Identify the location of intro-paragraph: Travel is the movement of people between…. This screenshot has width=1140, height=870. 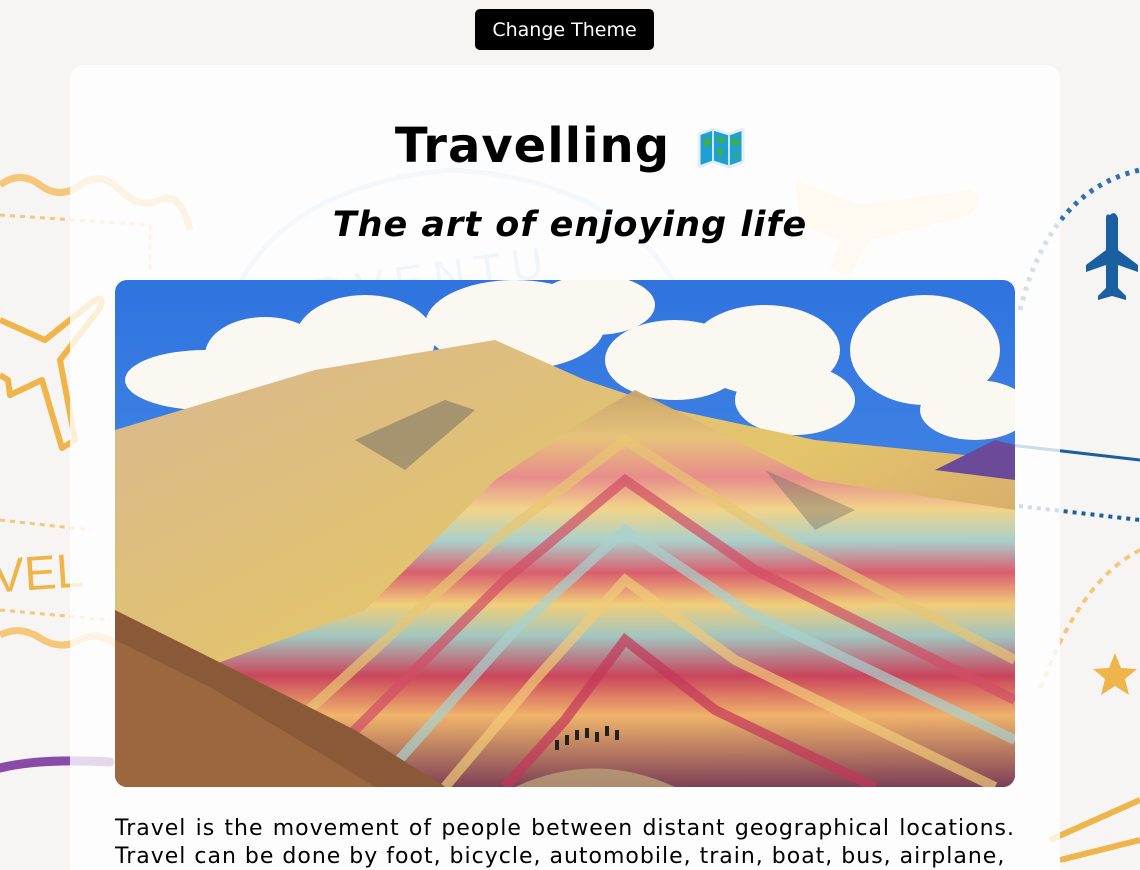
(565, 842).